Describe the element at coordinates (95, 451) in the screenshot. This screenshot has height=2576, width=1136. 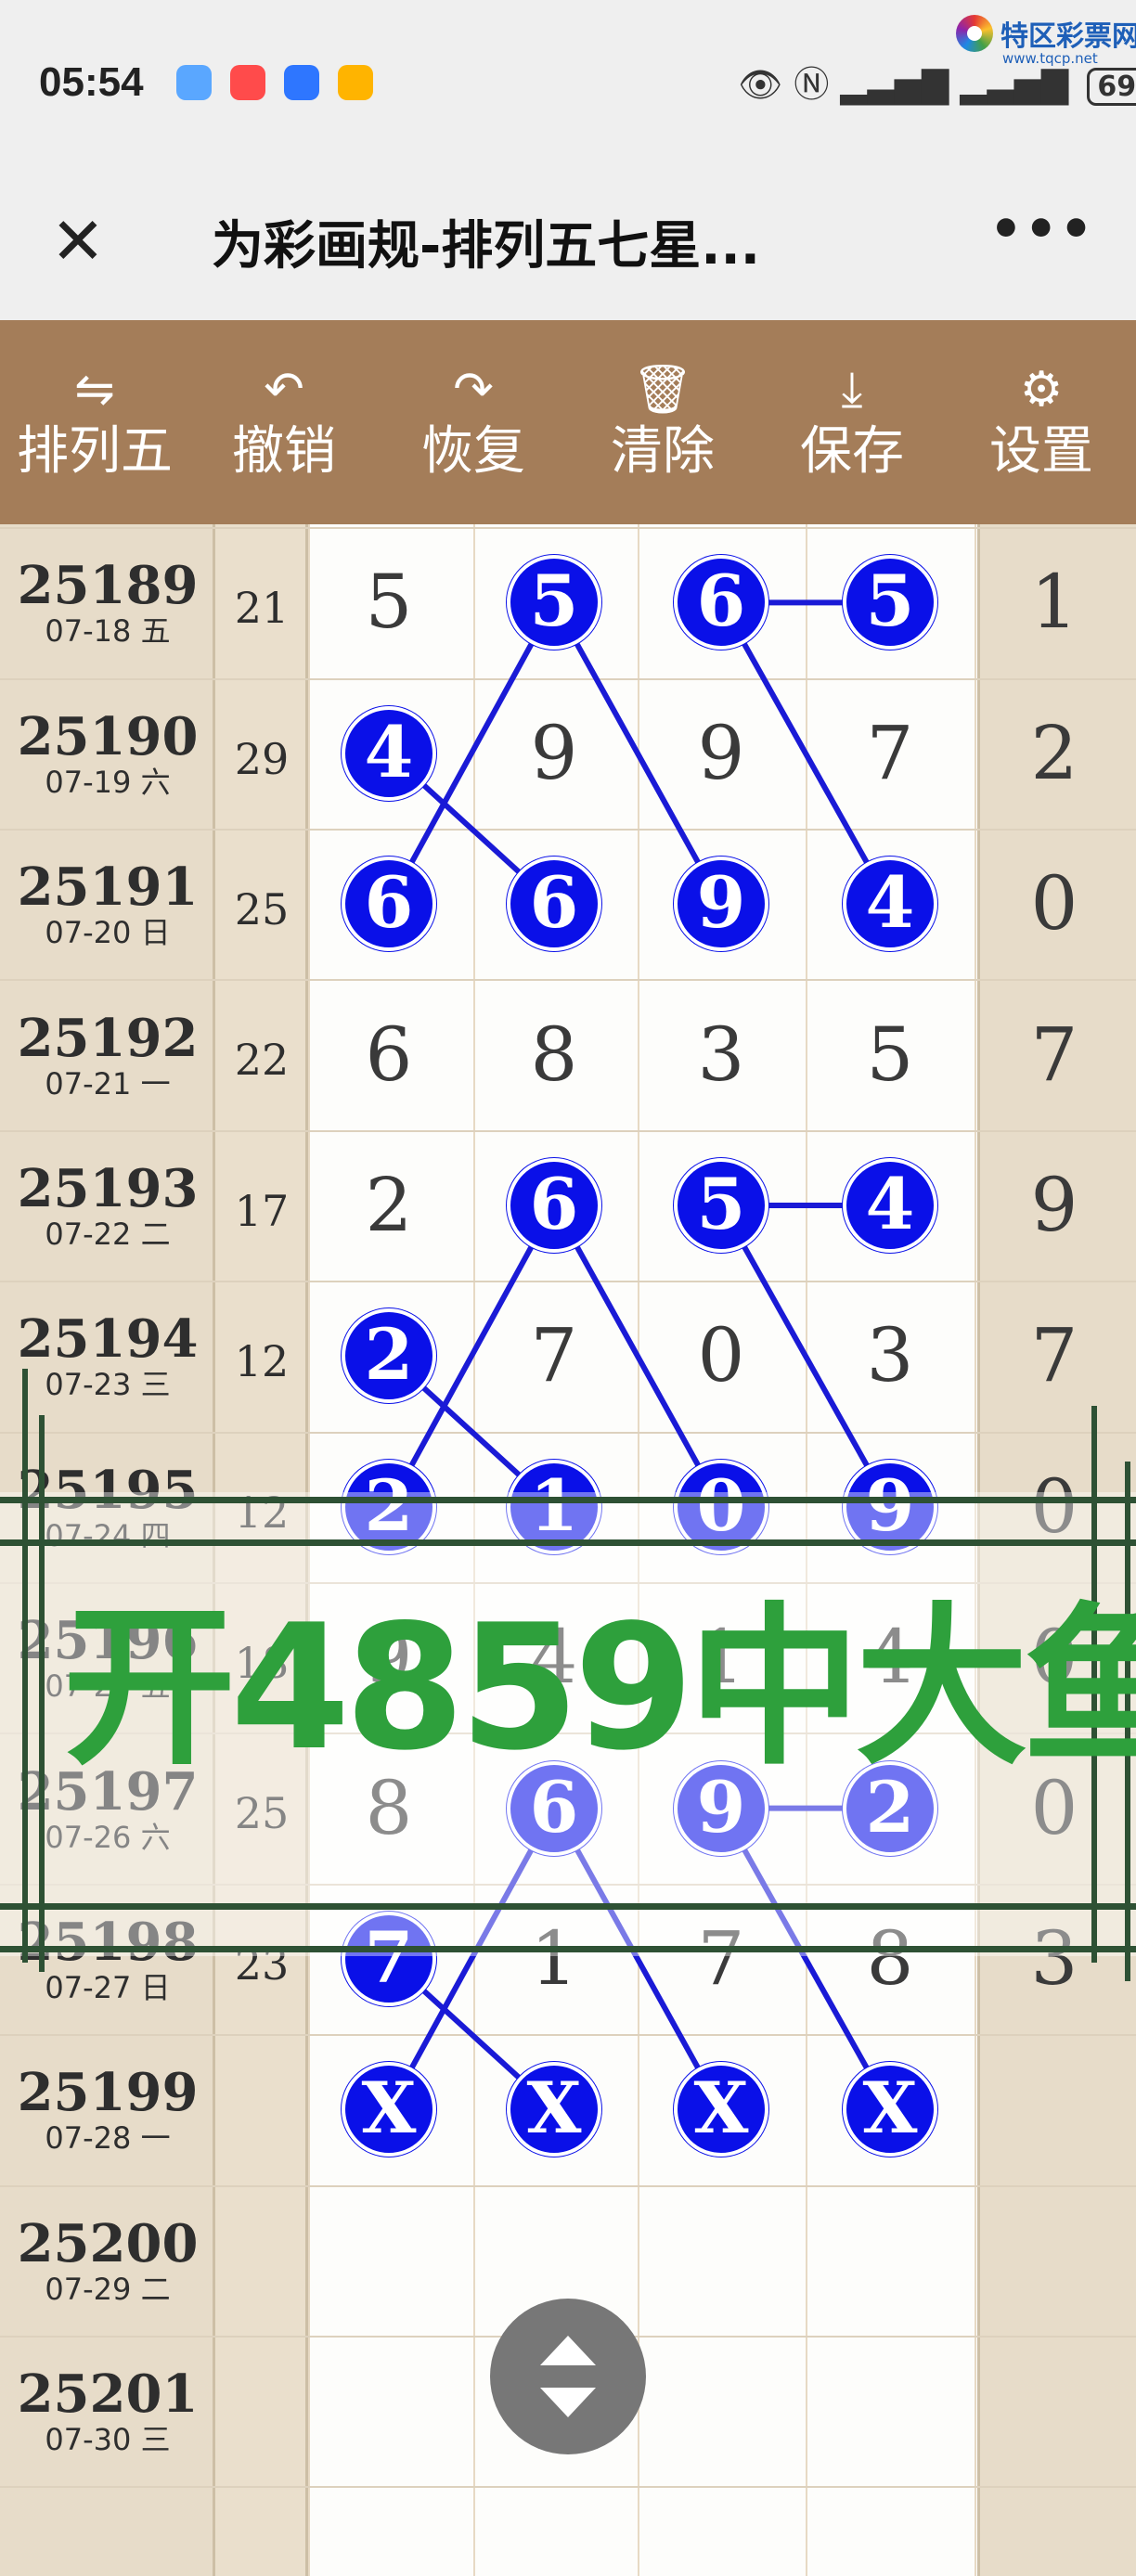
I see `toolbar-button-label: 排列五` at that location.